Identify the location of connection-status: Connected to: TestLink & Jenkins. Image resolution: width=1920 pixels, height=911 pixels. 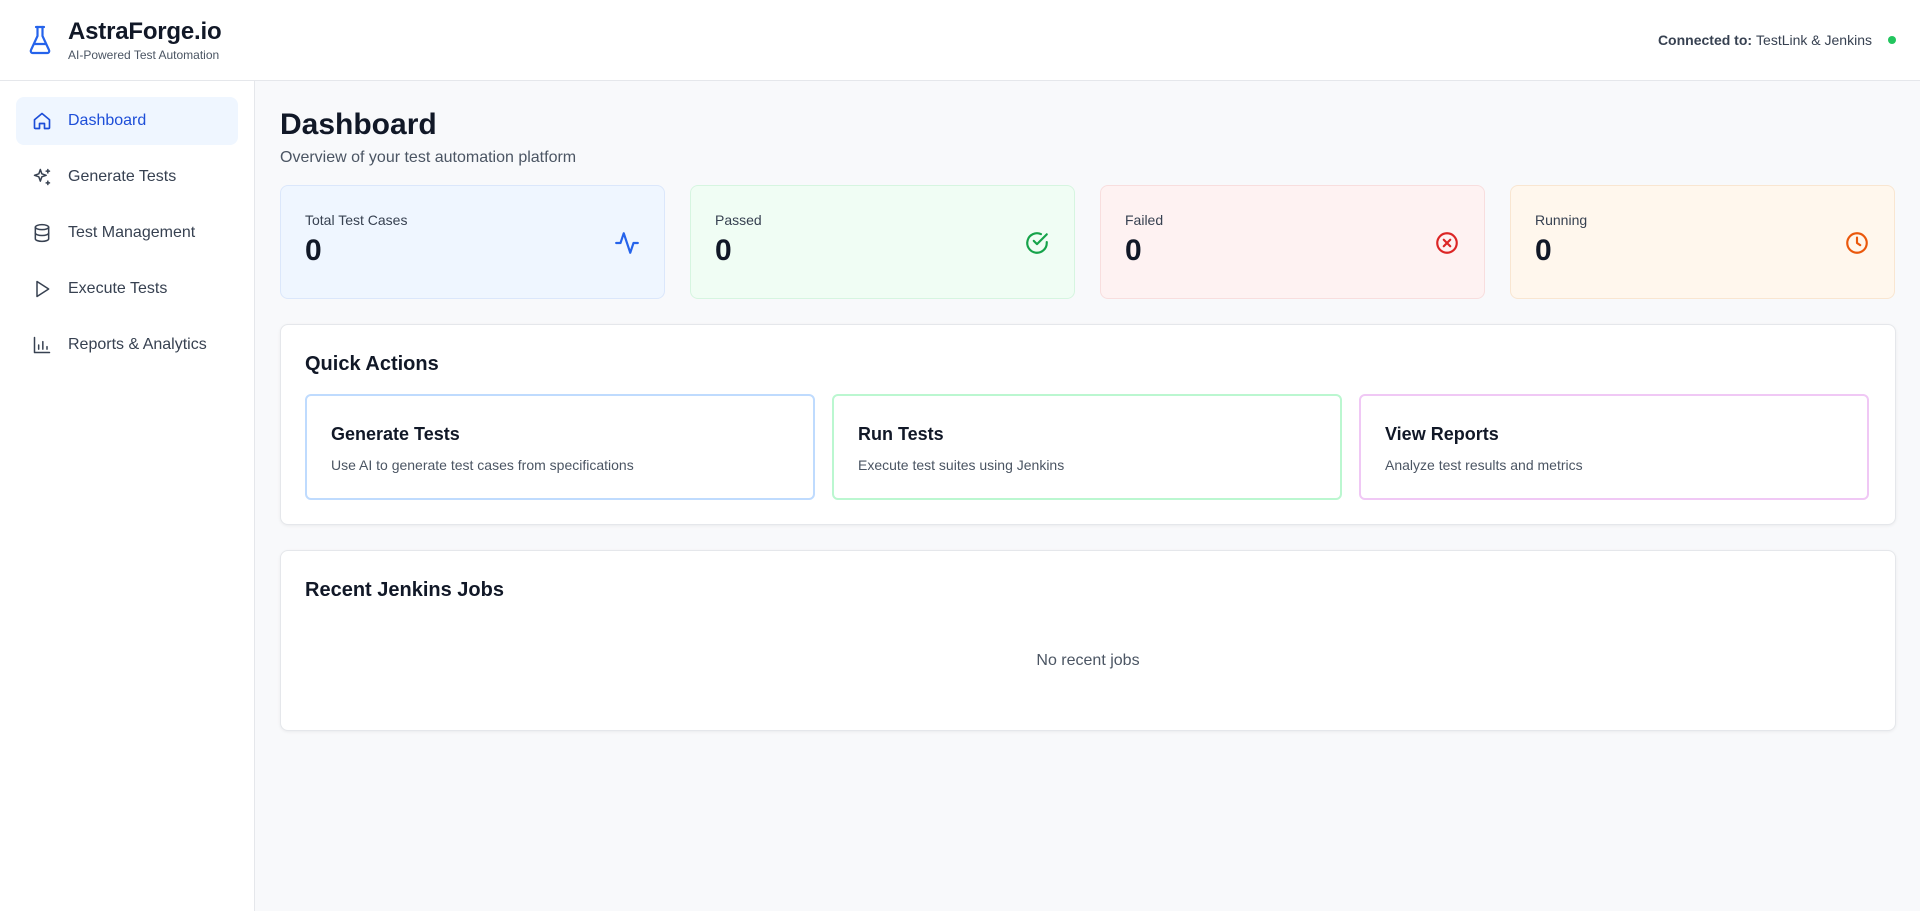
(1777, 40).